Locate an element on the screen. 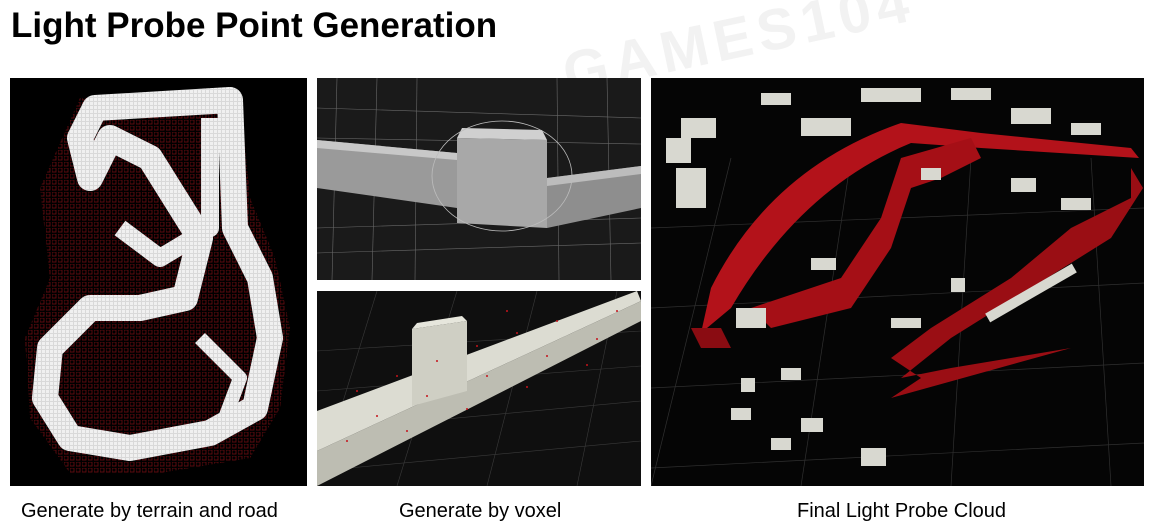  caption-final-cloud: Final Light Probe Cloud is located at coordinates (902, 511).